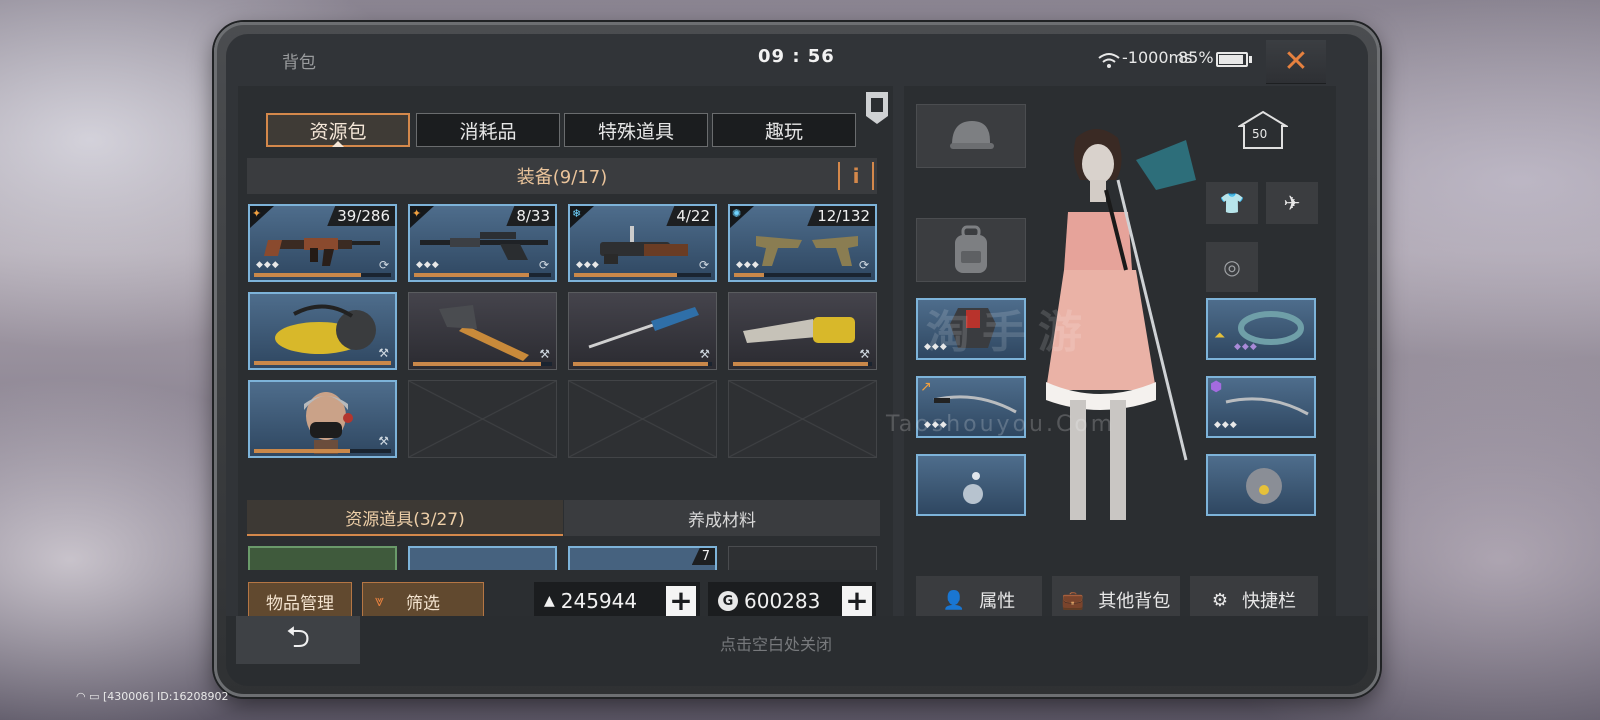 Image resolution: width=1600 pixels, height=720 pixels. I want to click on grenade-launcher-icon, so click(644, 245).